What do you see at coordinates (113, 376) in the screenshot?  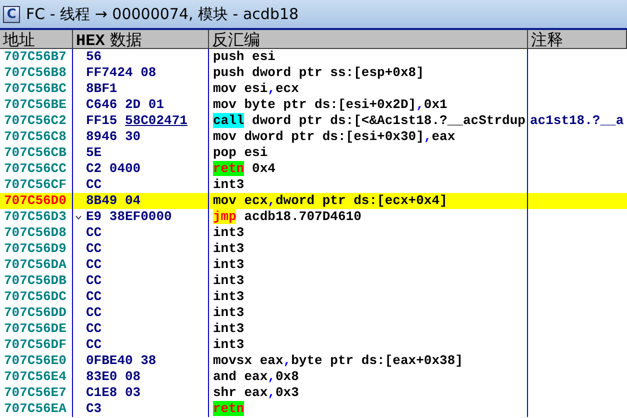 I see `hex-bytes: 83E0 08` at bounding box center [113, 376].